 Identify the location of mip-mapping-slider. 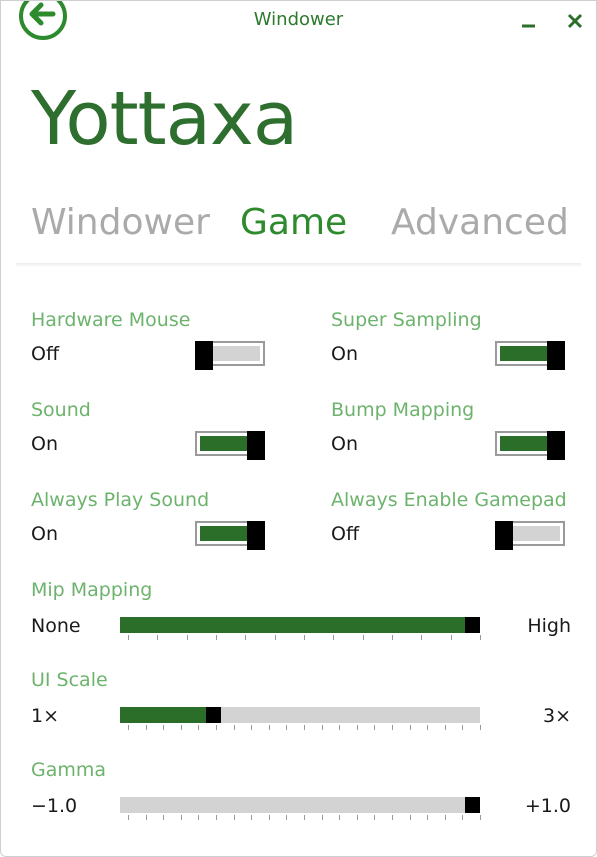
(300, 625).